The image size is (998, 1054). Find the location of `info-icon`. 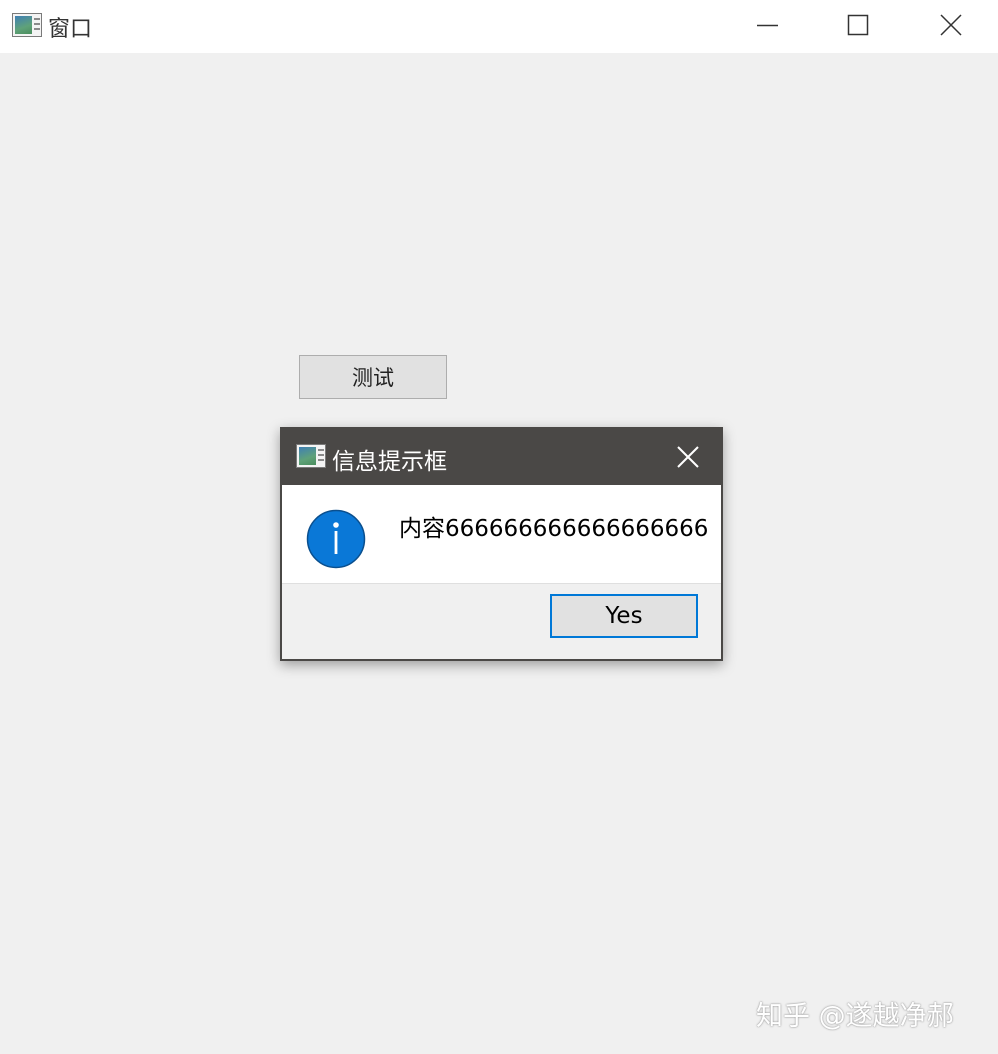

info-icon is located at coordinates (336, 539).